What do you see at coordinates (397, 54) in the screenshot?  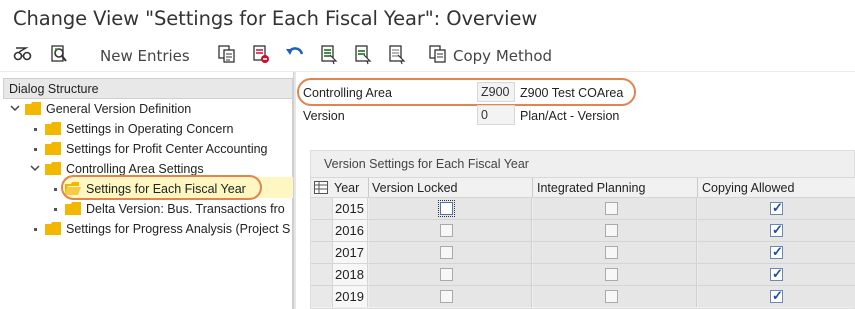 I see `deselect-all-icon` at bounding box center [397, 54].